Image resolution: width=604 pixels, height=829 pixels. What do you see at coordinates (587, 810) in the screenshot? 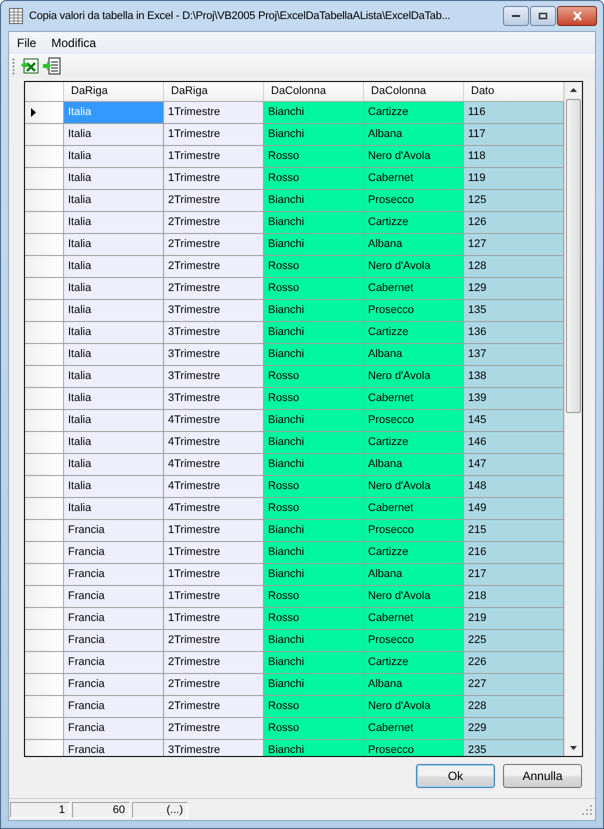
I see `resize-grip-icon` at bounding box center [587, 810].